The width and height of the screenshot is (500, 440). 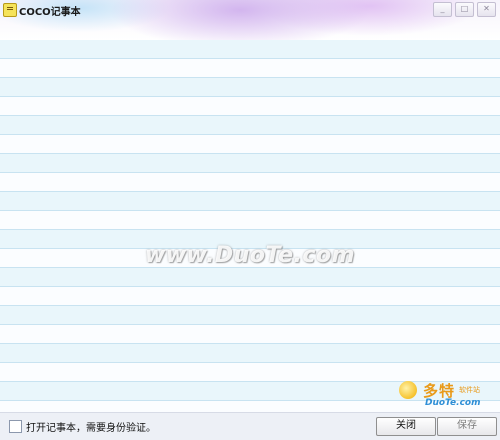 I want to click on window-title: COCO记事本, so click(x=50, y=12).